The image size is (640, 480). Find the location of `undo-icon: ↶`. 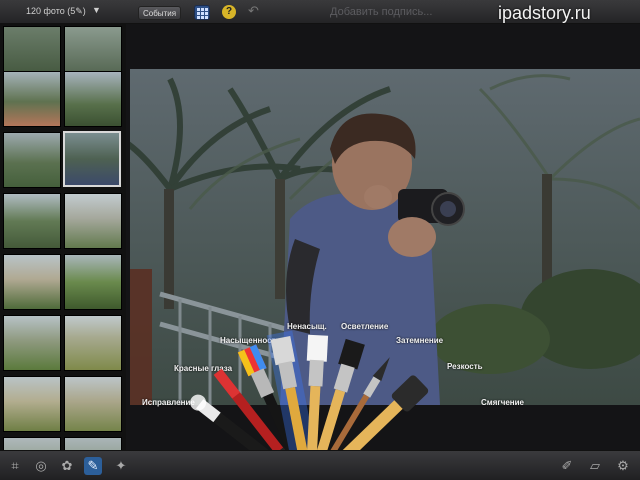

undo-icon: ↶ is located at coordinates (253, 11).